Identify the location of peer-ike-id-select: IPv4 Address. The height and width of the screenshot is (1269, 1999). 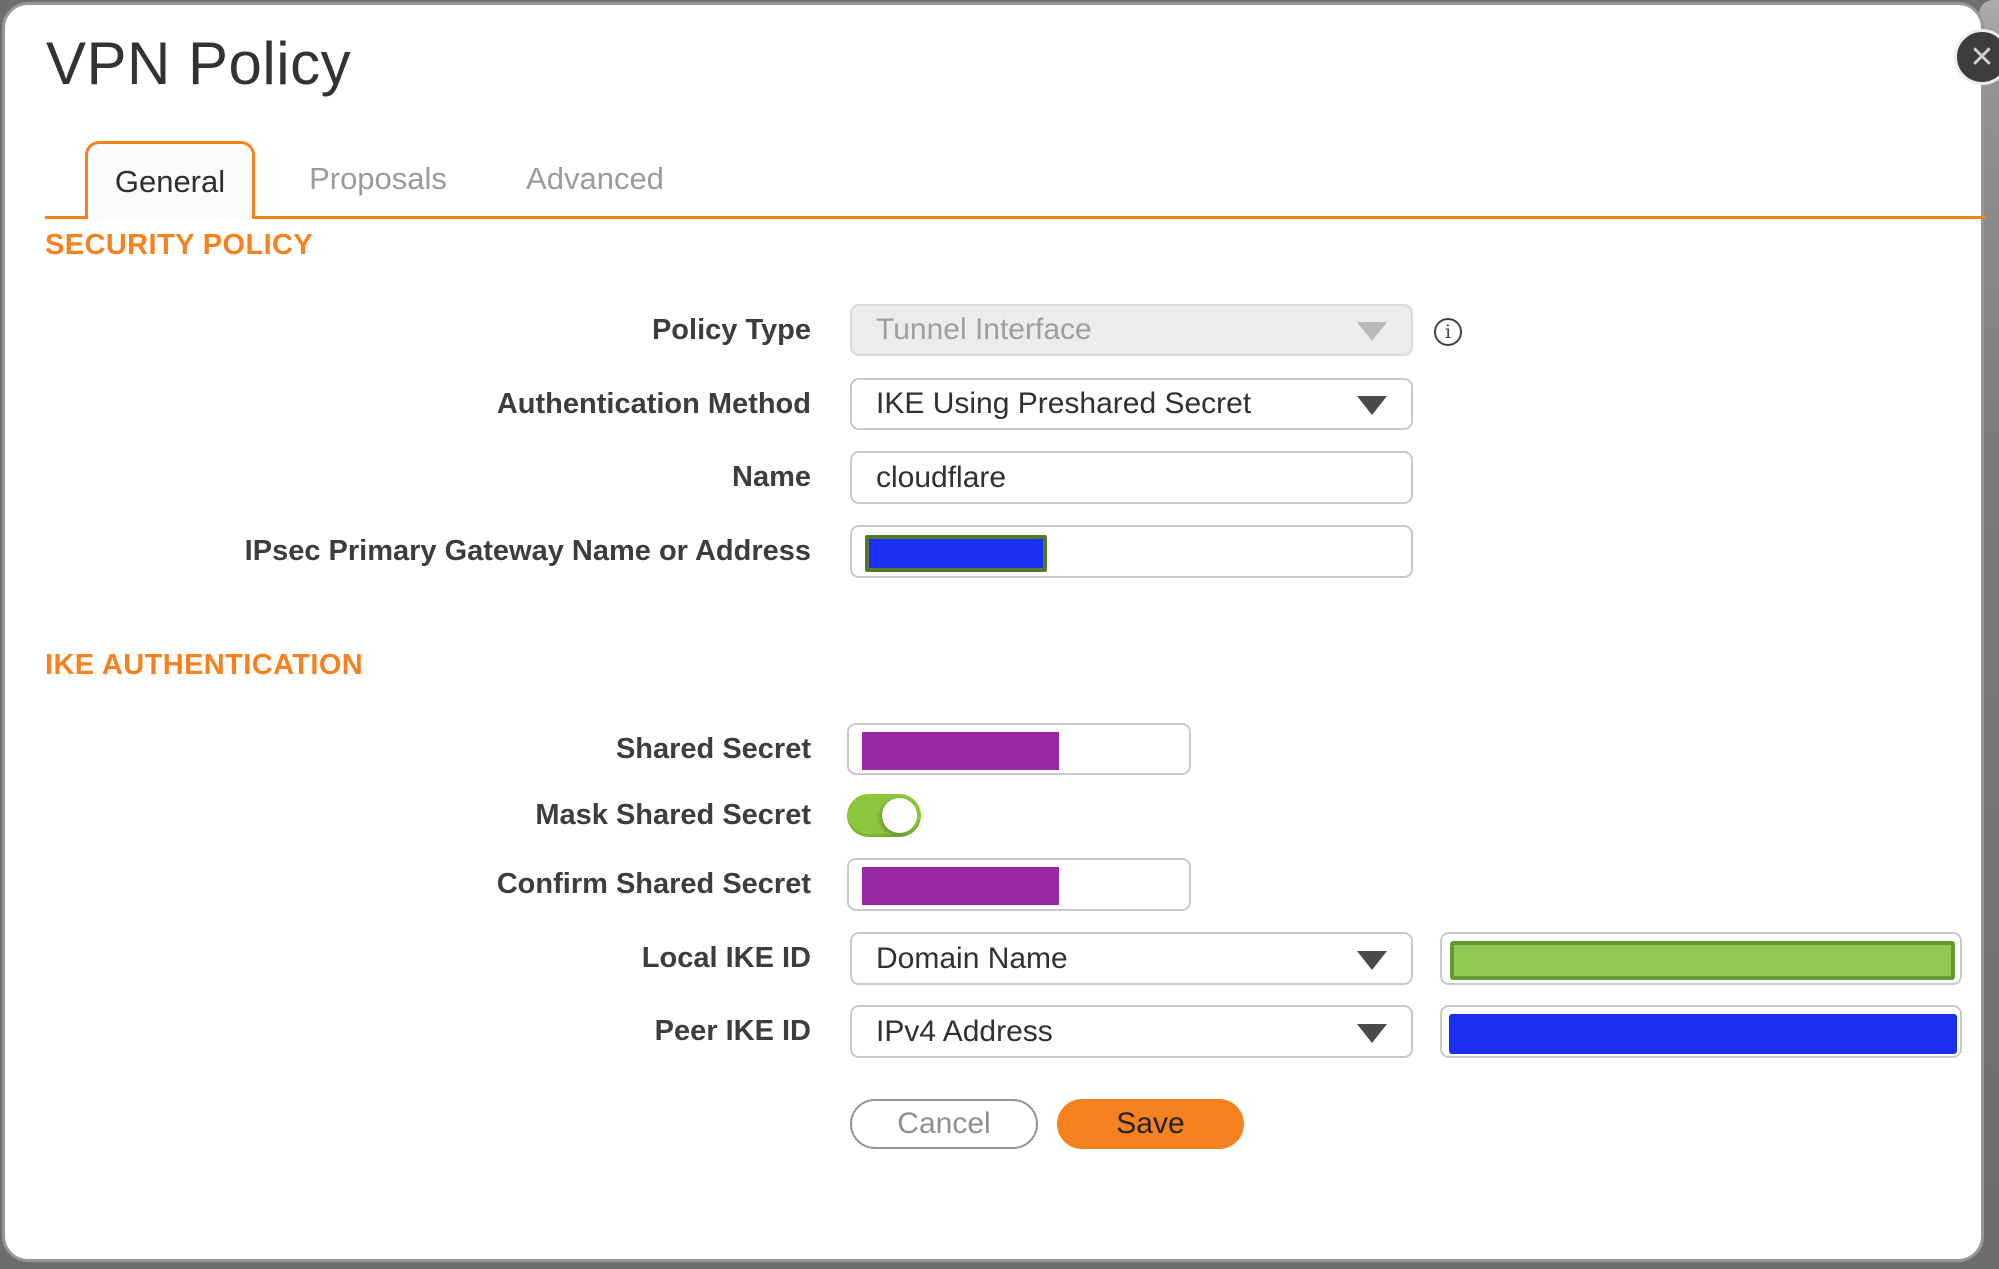
(1131, 1031).